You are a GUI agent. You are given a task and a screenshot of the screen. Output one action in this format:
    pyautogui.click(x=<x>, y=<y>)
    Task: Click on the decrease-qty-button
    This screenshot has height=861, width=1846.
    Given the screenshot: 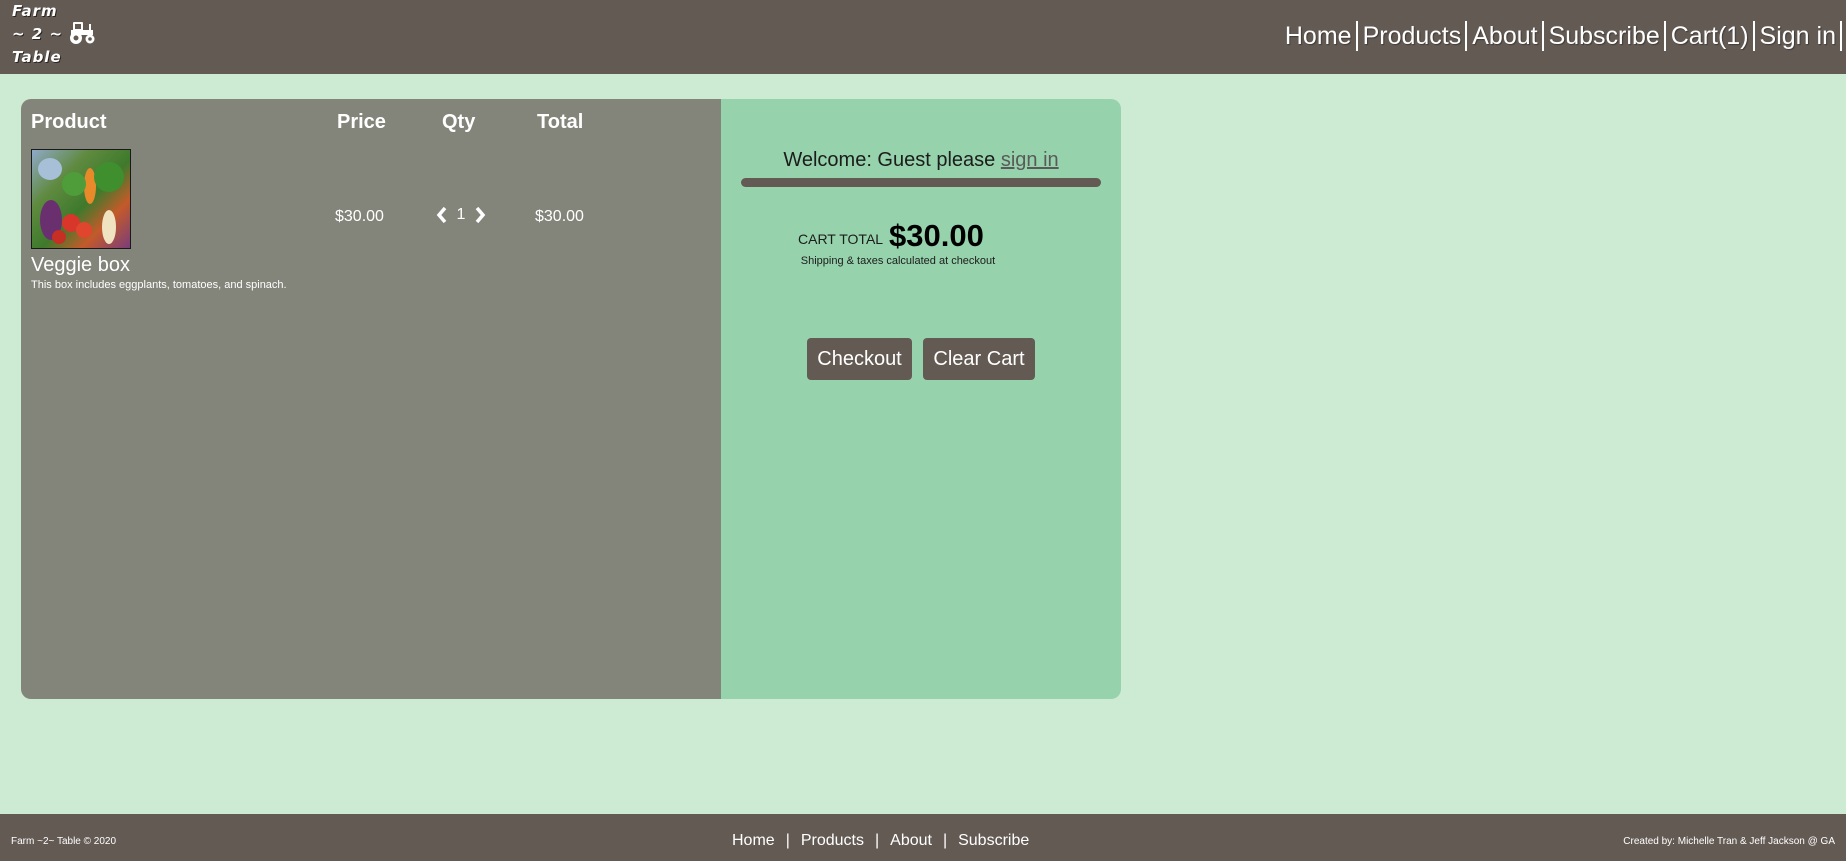 What is the action you would take?
    pyautogui.click(x=442, y=215)
    